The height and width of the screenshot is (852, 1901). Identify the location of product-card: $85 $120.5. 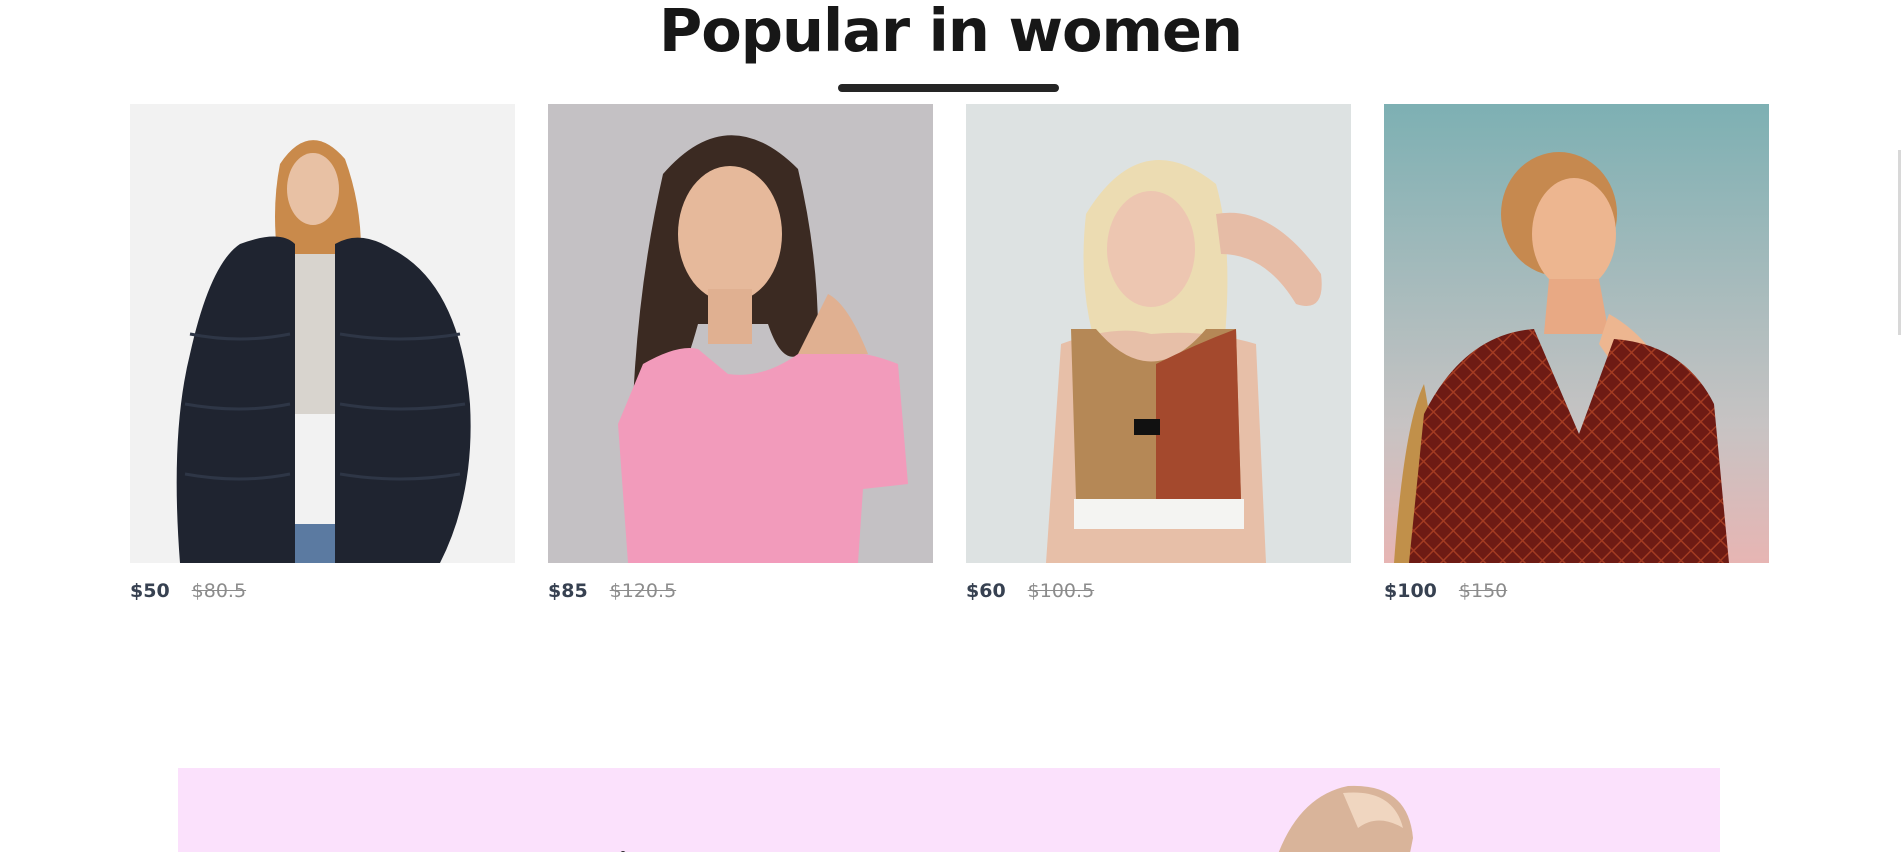
(740, 364).